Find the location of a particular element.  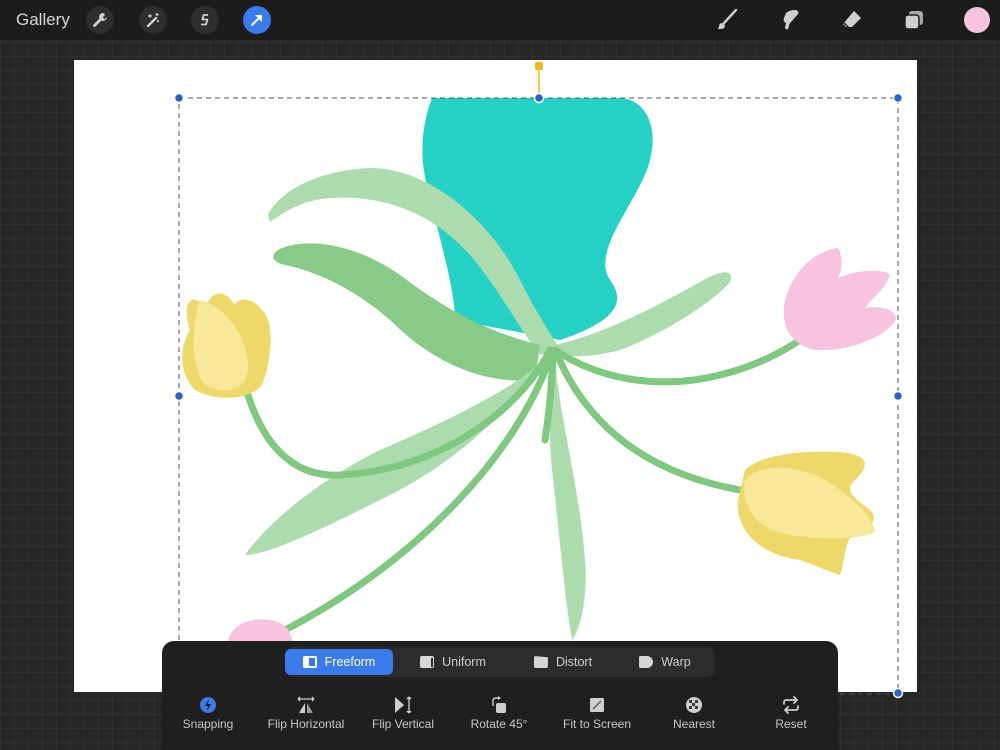

smudge-button is located at coordinates (790, 20).